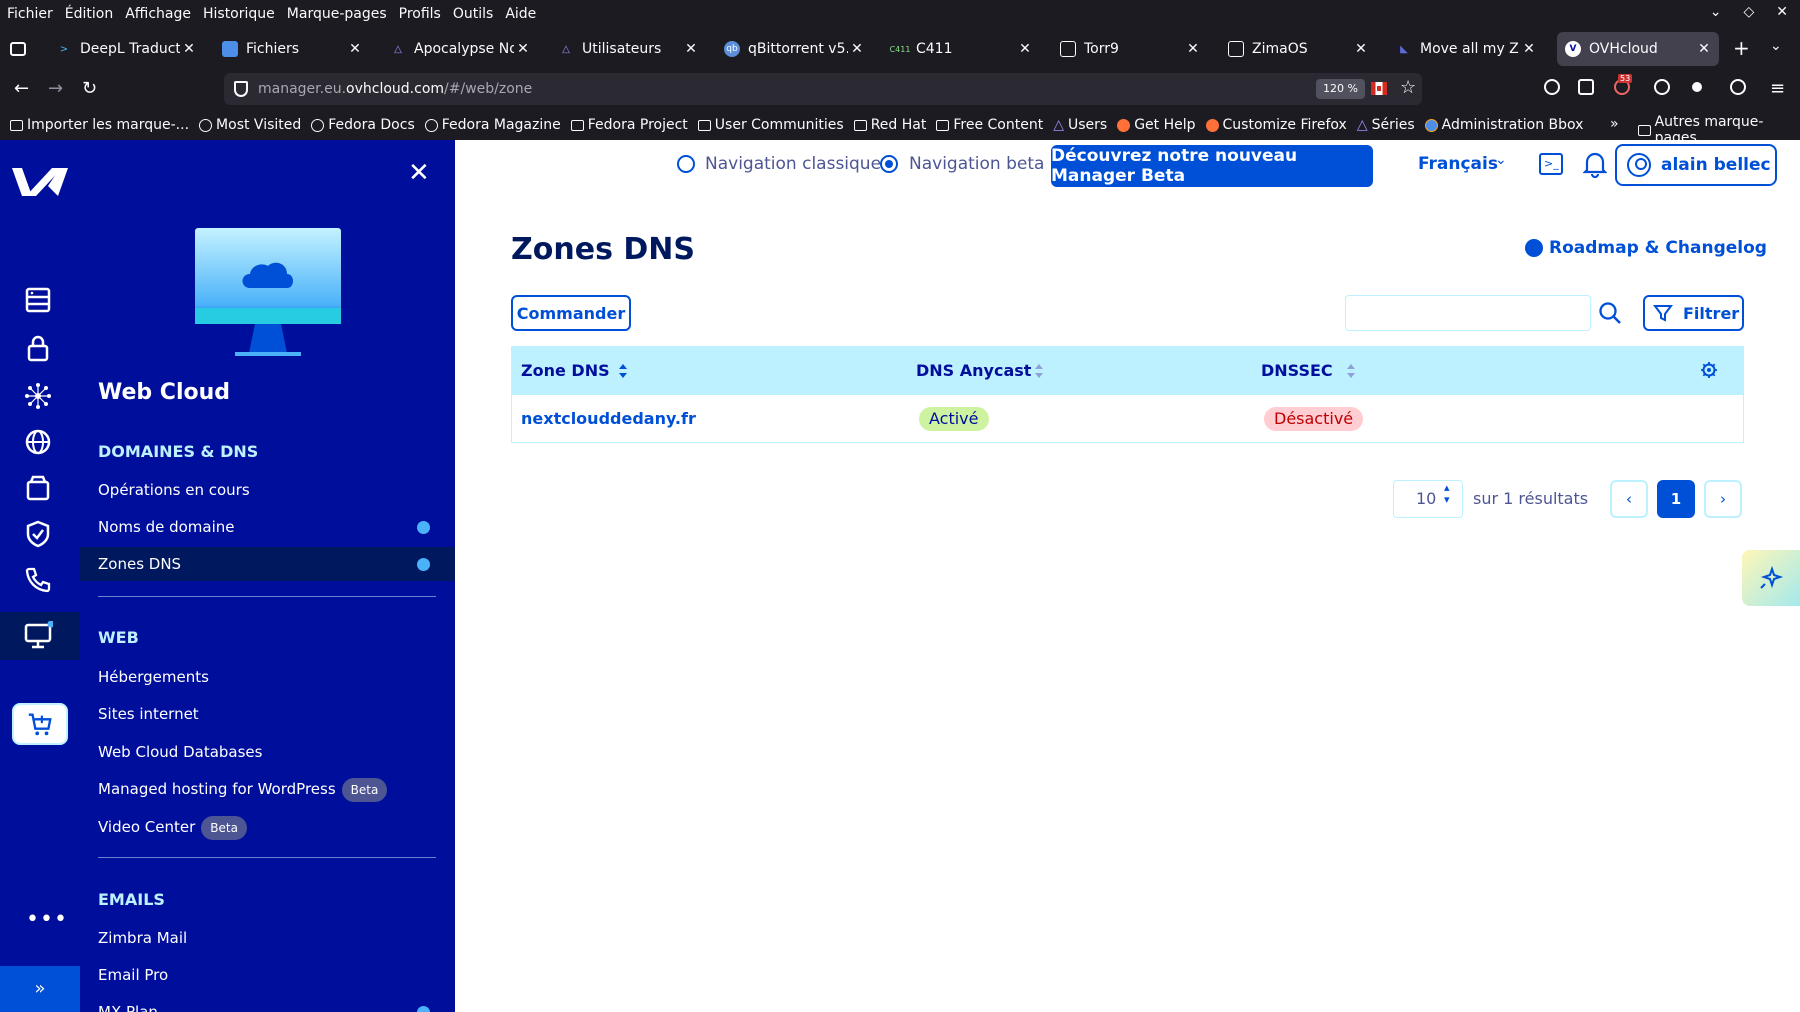 The image size is (1800, 1012). I want to click on url-text: manager.eu.ovhcloud.com/#/web/zone, so click(395, 89).